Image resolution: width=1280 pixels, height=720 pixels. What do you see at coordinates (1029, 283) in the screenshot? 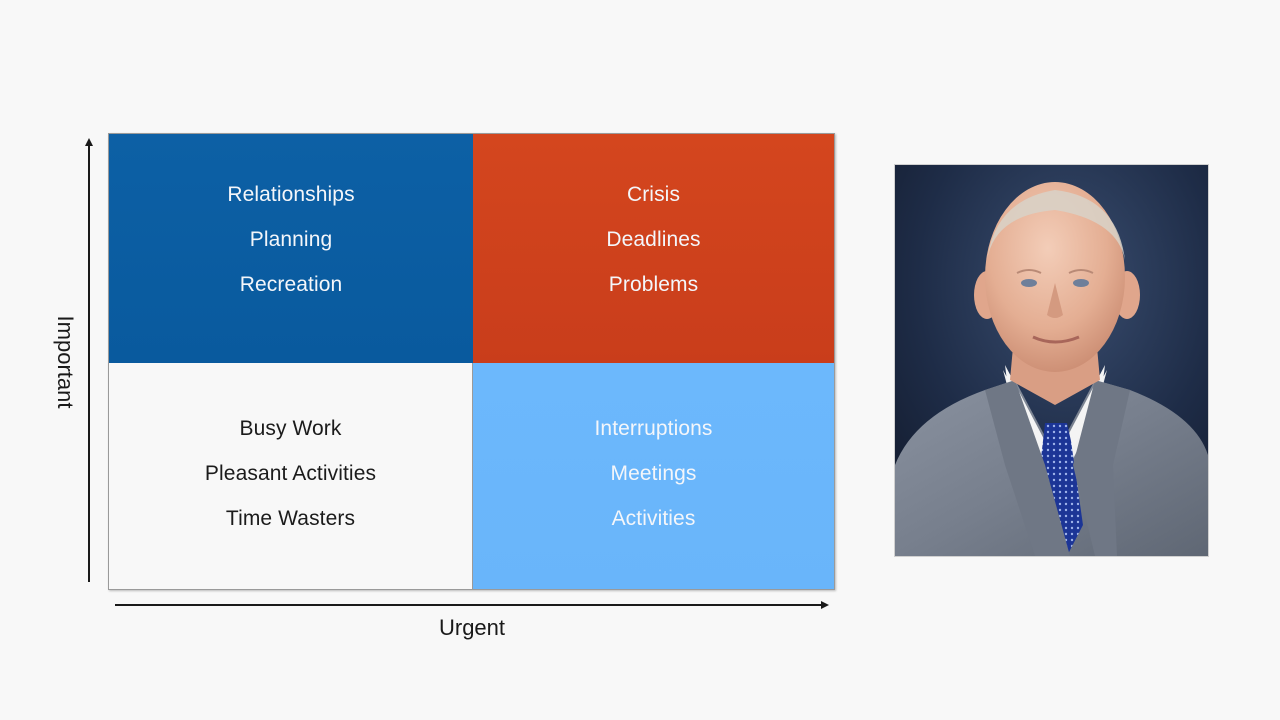
I see `left-eye` at bounding box center [1029, 283].